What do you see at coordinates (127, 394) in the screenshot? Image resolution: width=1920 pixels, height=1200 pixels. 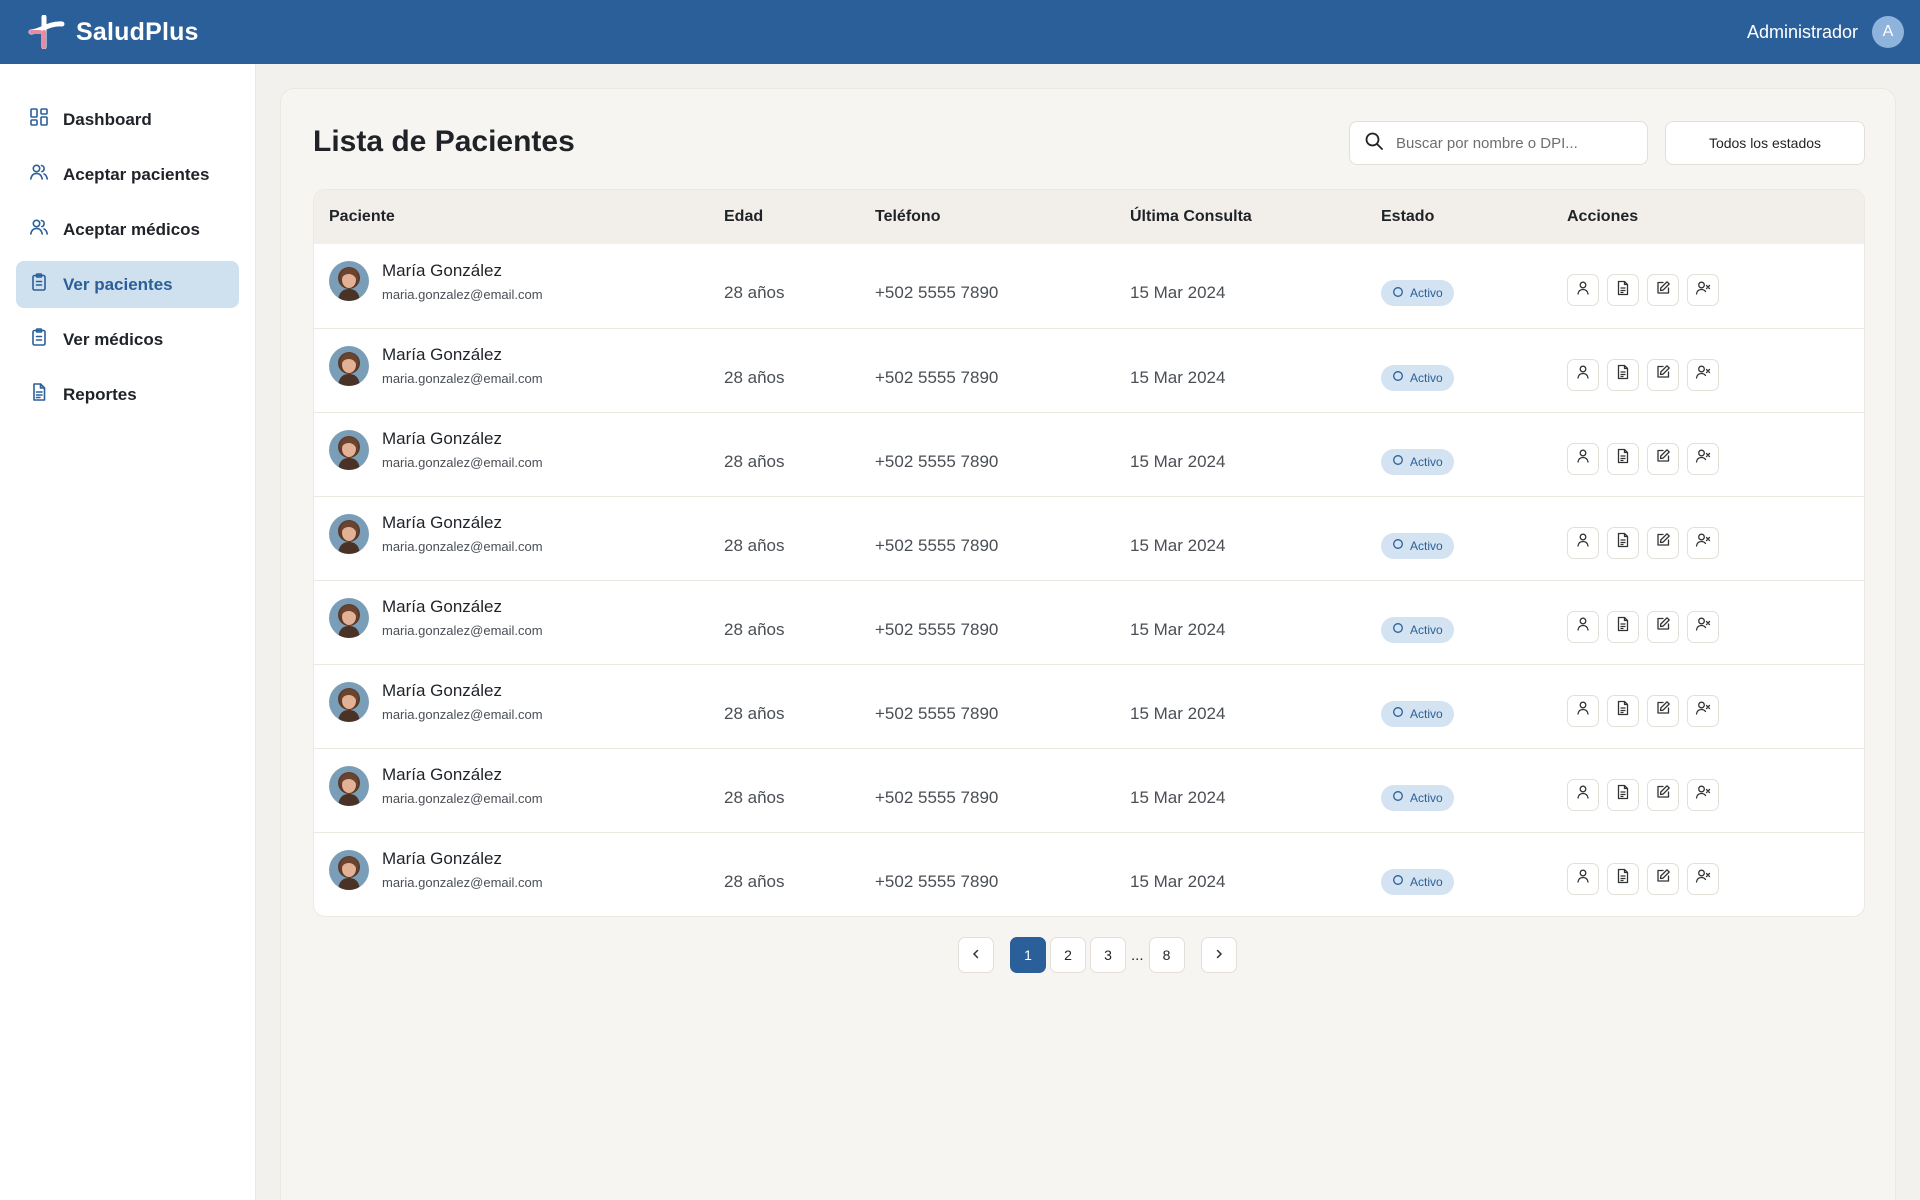 I see `sidebar-item-reportes: Reportes` at bounding box center [127, 394].